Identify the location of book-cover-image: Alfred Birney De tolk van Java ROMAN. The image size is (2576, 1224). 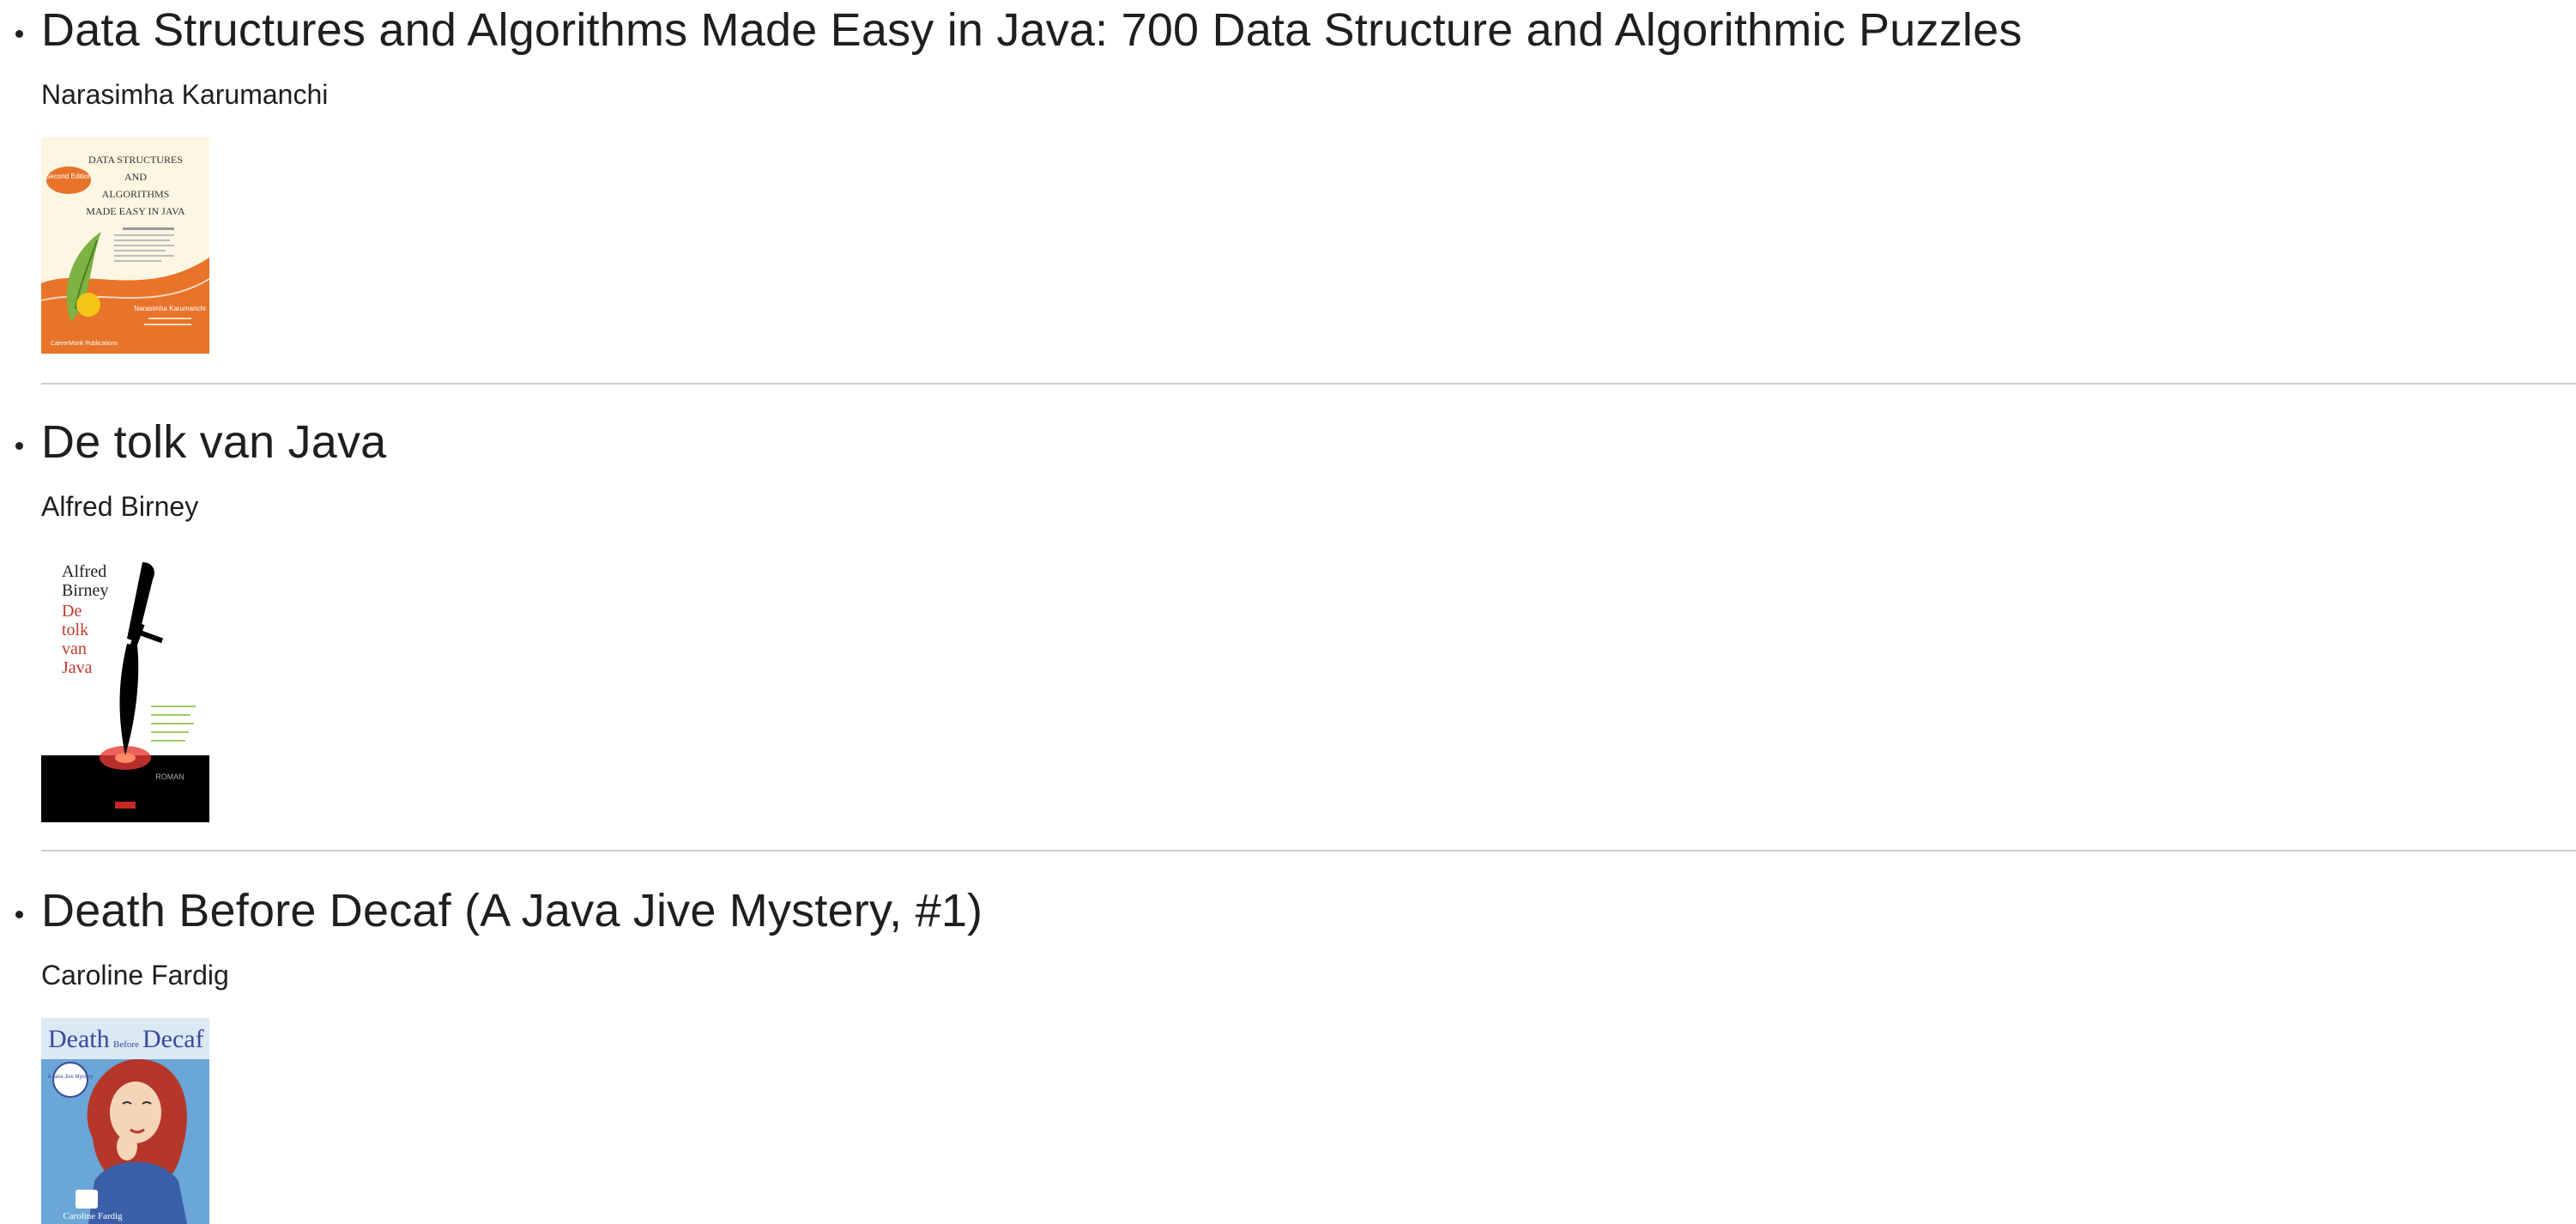
(125, 686).